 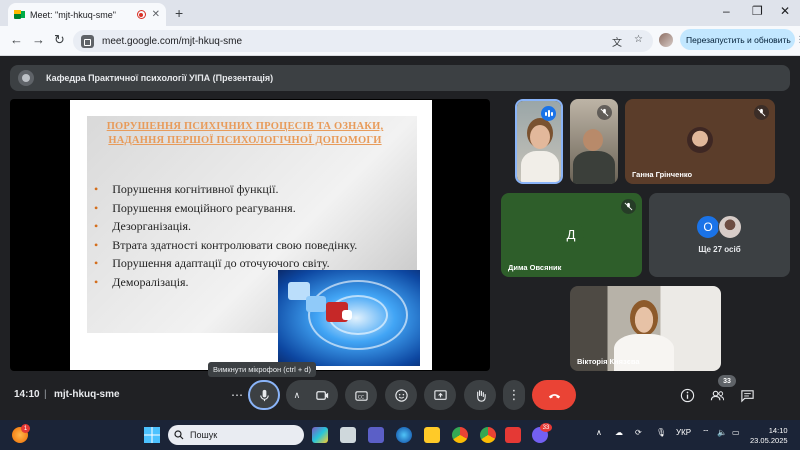 I want to click on volume-icon: 🔈, so click(x=722, y=432).